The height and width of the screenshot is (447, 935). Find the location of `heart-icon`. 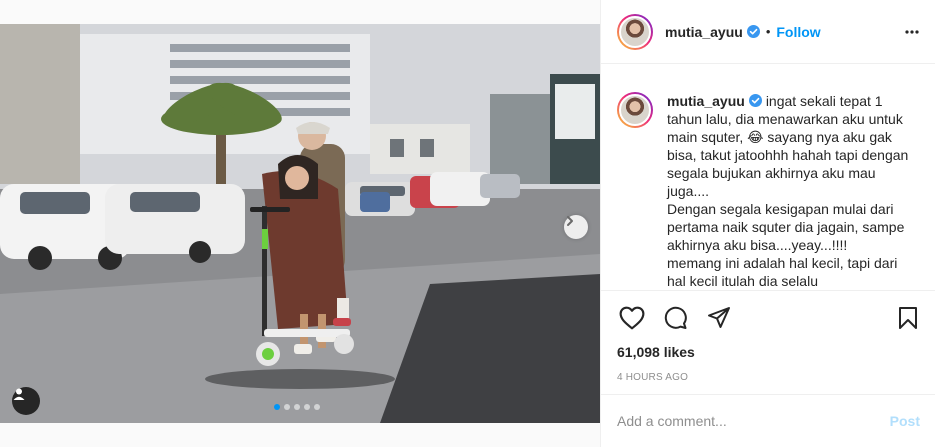

heart-icon is located at coordinates (632, 318).